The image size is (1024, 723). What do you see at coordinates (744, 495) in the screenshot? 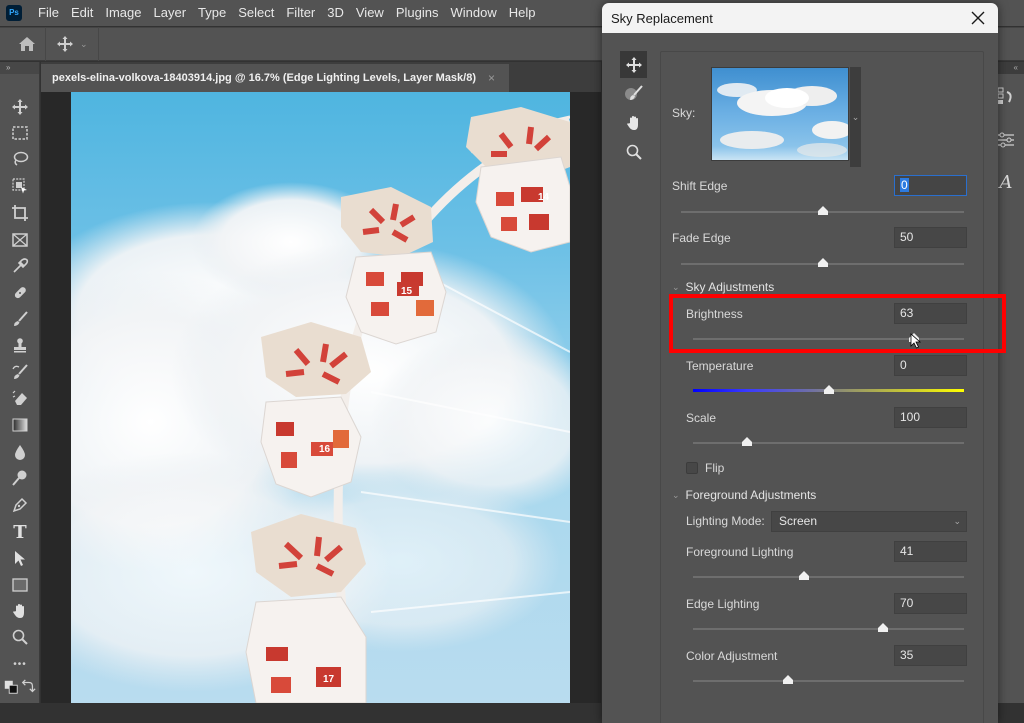
I see `foreground-adjustments-header: ⌄ Foreground Adjustments` at bounding box center [744, 495].